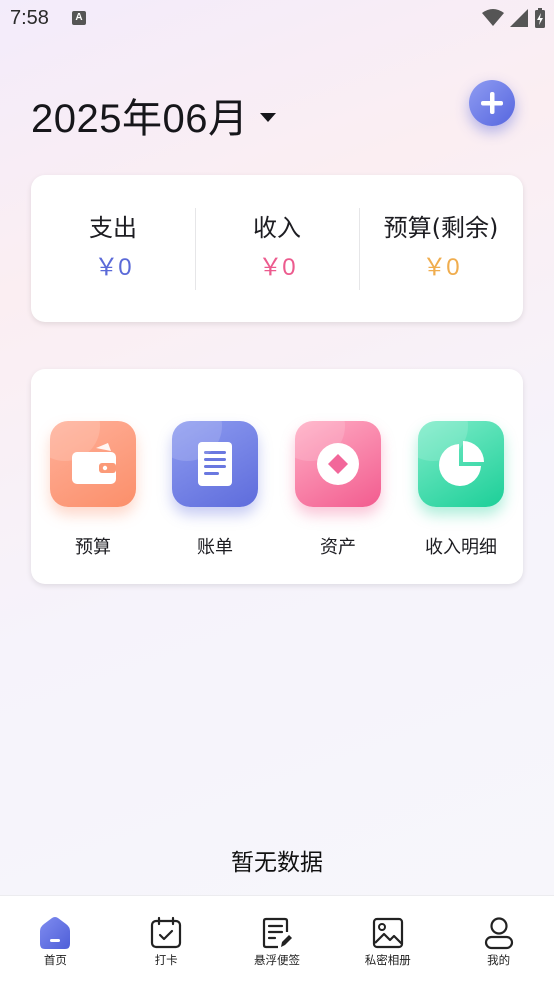 The image size is (554, 985). I want to click on summary-expense: 支出 ￥0, so click(113, 248).